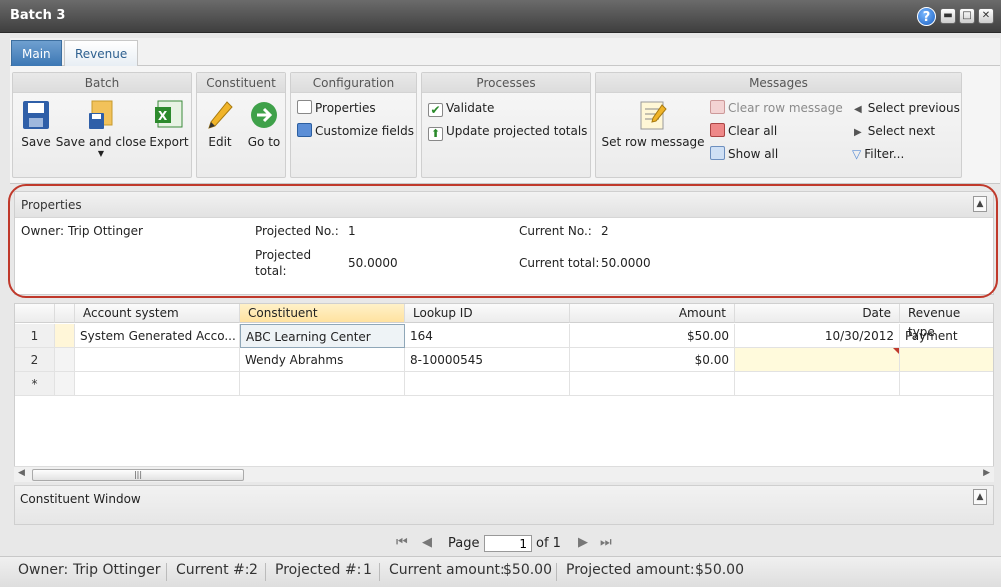 Image resolution: width=1001 pixels, height=587 pixels. I want to click on clear-row-message-button: Clear row message, so click(776, 108).